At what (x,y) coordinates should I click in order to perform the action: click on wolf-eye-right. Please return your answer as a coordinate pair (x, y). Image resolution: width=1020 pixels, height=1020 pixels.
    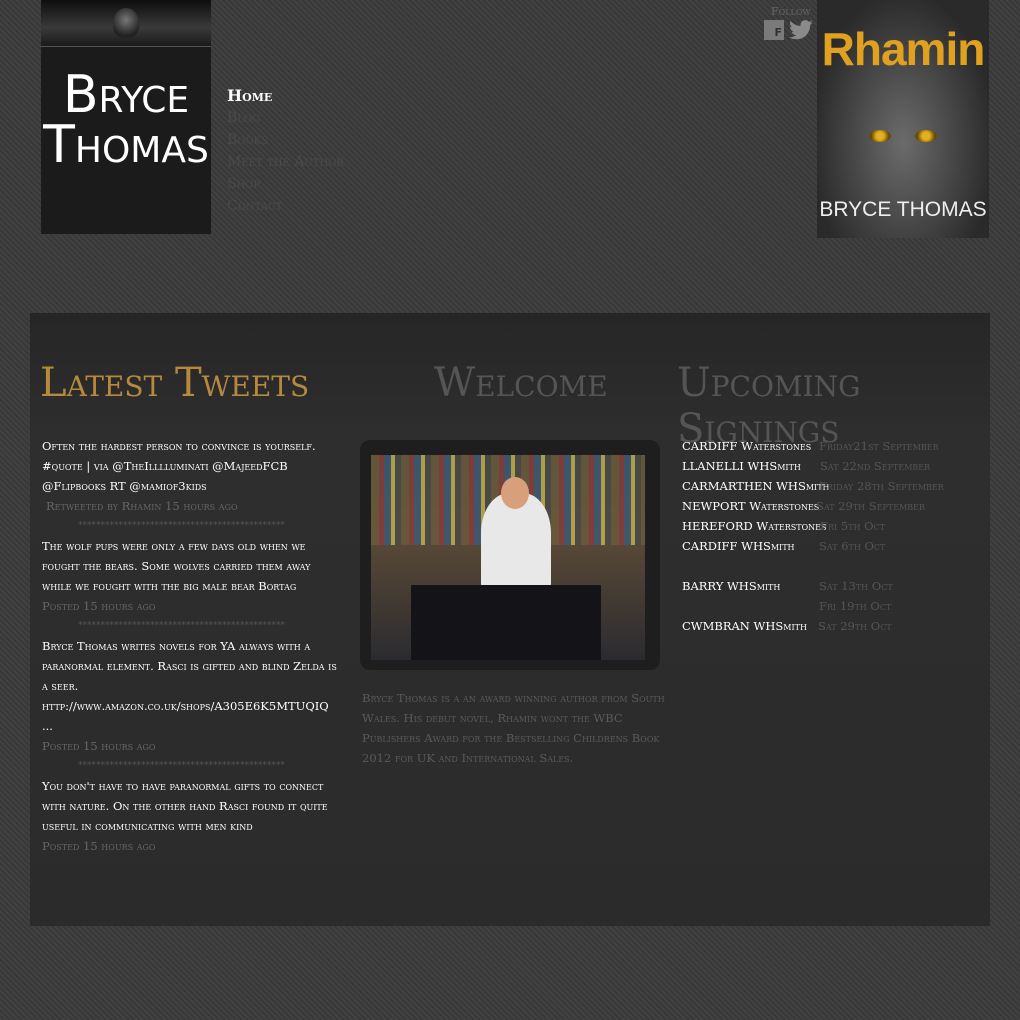
    Looking at the image, I should click on (926, 136).